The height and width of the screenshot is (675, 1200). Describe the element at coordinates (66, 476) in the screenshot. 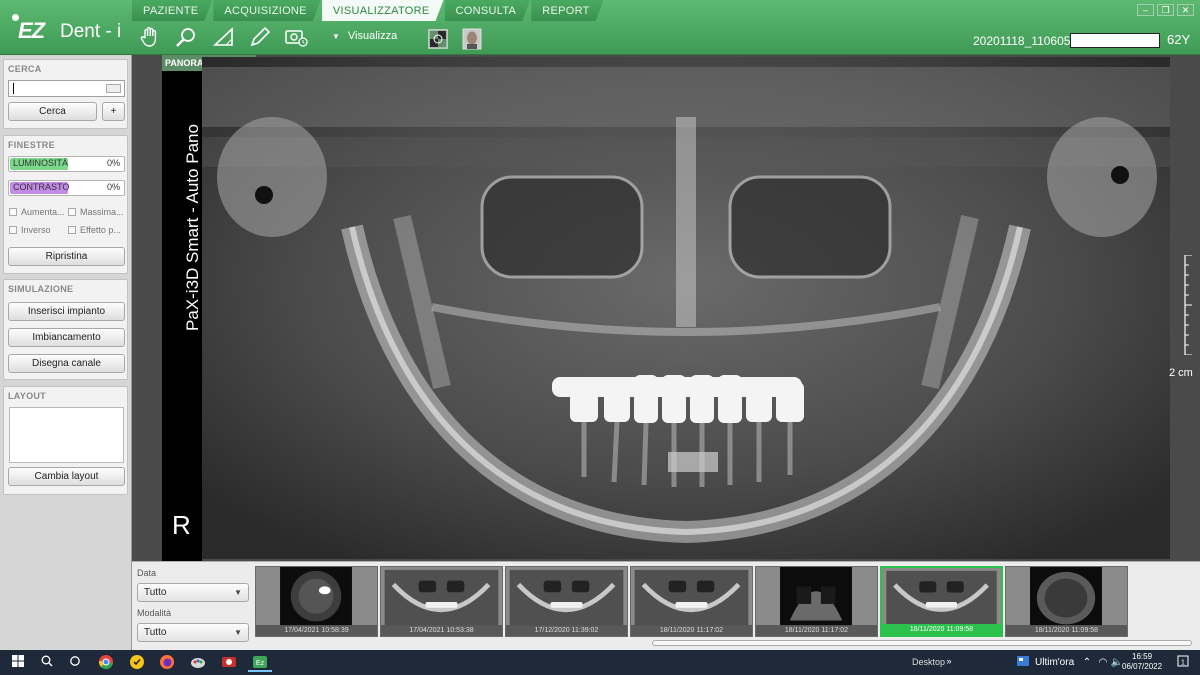

I see `change-layout-button: Cambia layout` at that location.